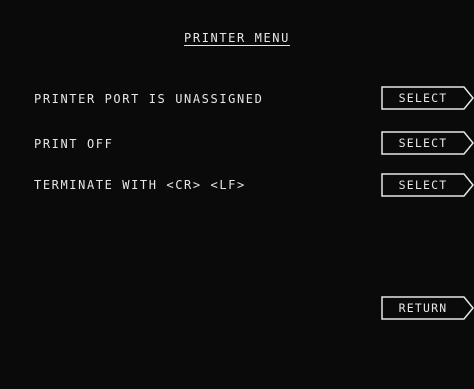  Describe the element at coordinates (74, 144) in the screenshot. I see `print-mode-label: PRINT OFF` at that location.